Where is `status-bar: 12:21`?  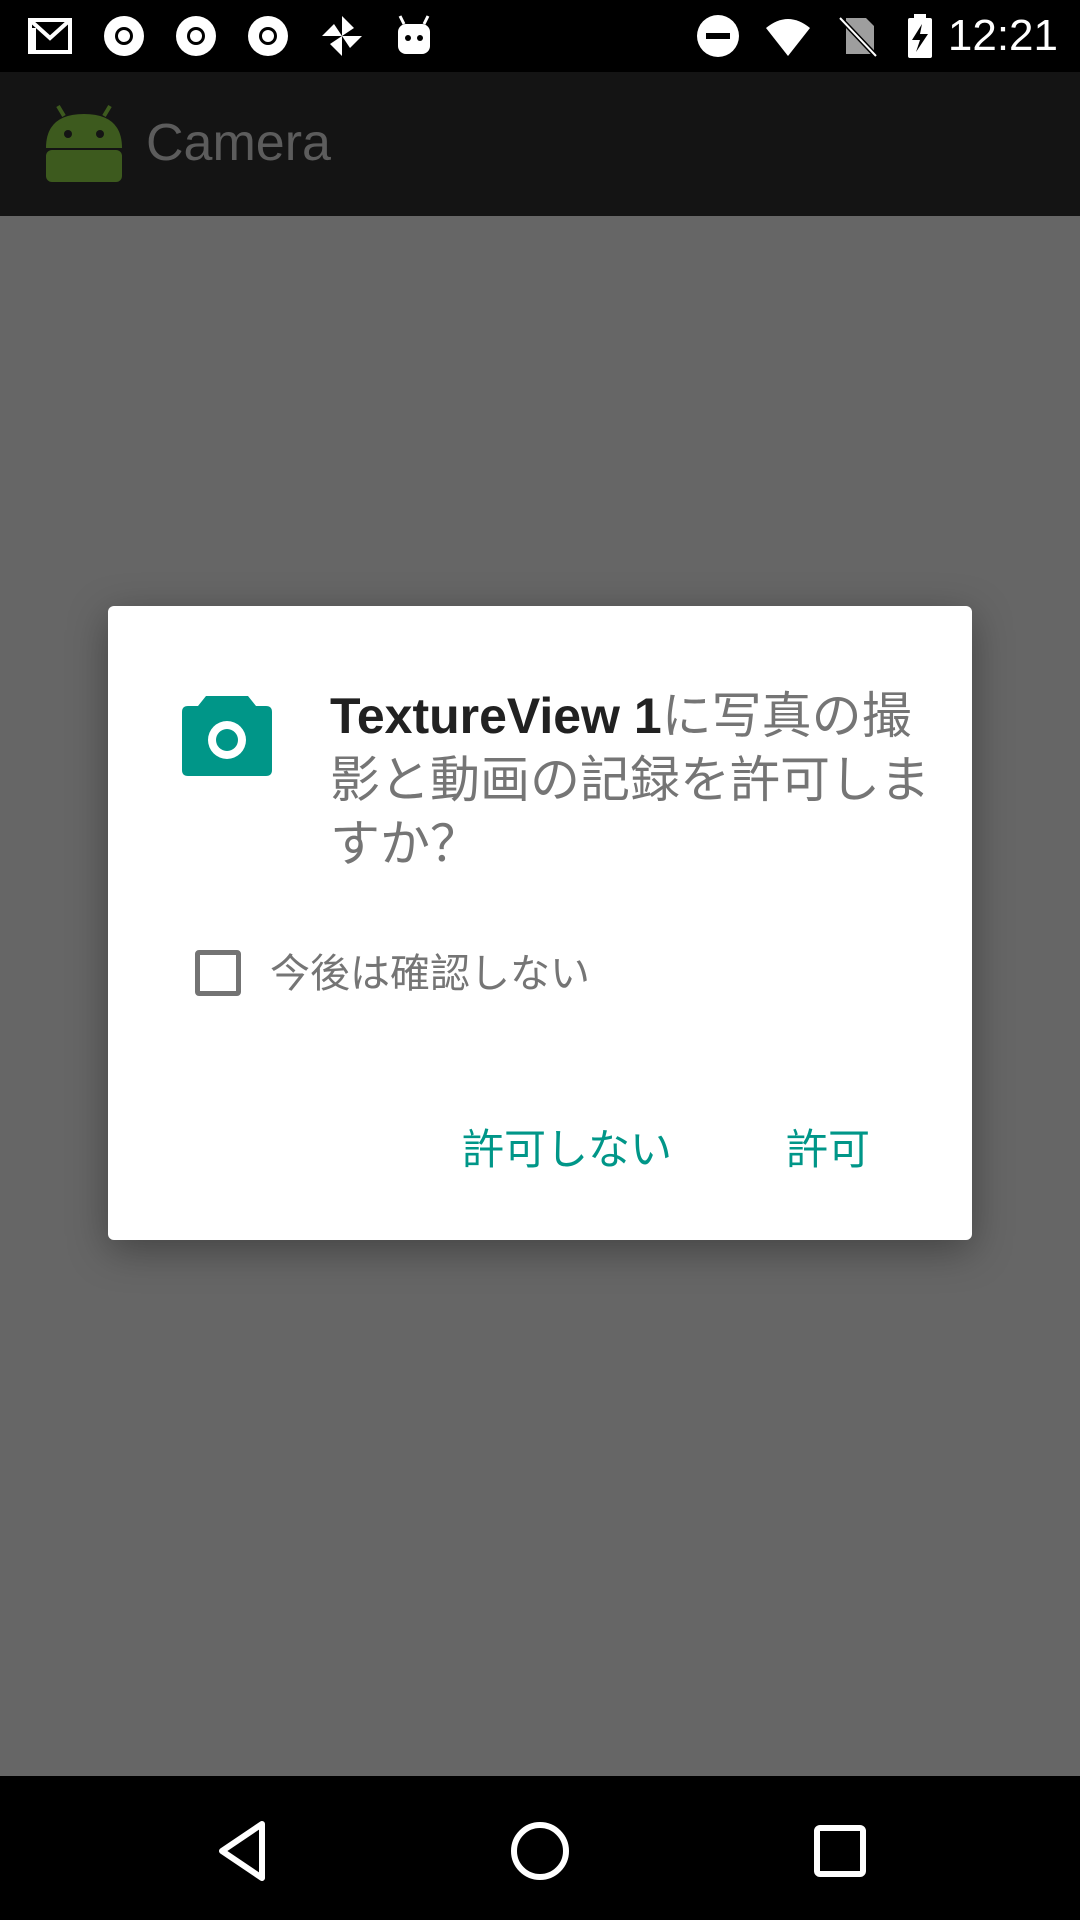
status-bar: 12:21 is located at coordinates (540, 36).